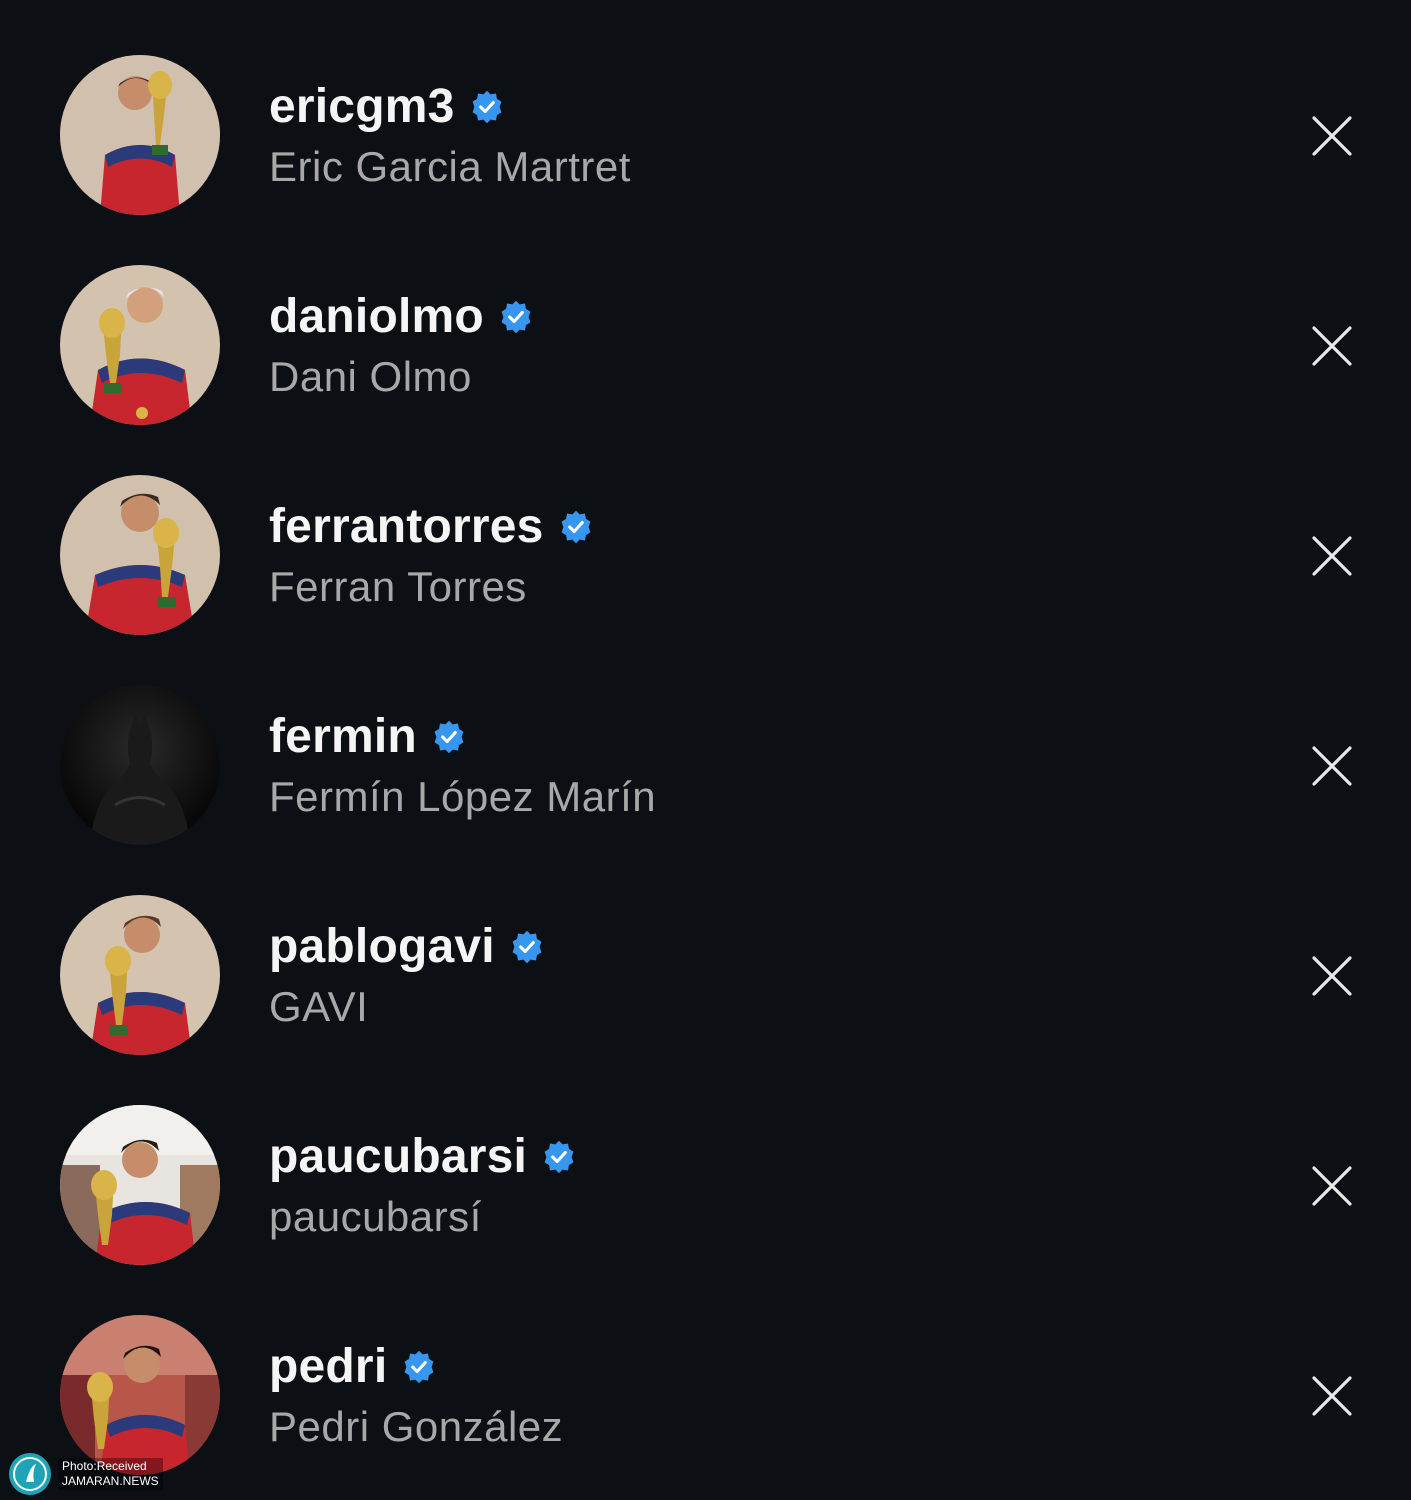 Image resolution: width=1411 pixels, height=1500 pixels. I want to click on full-name: paucubarsí, so click(375, 1216).